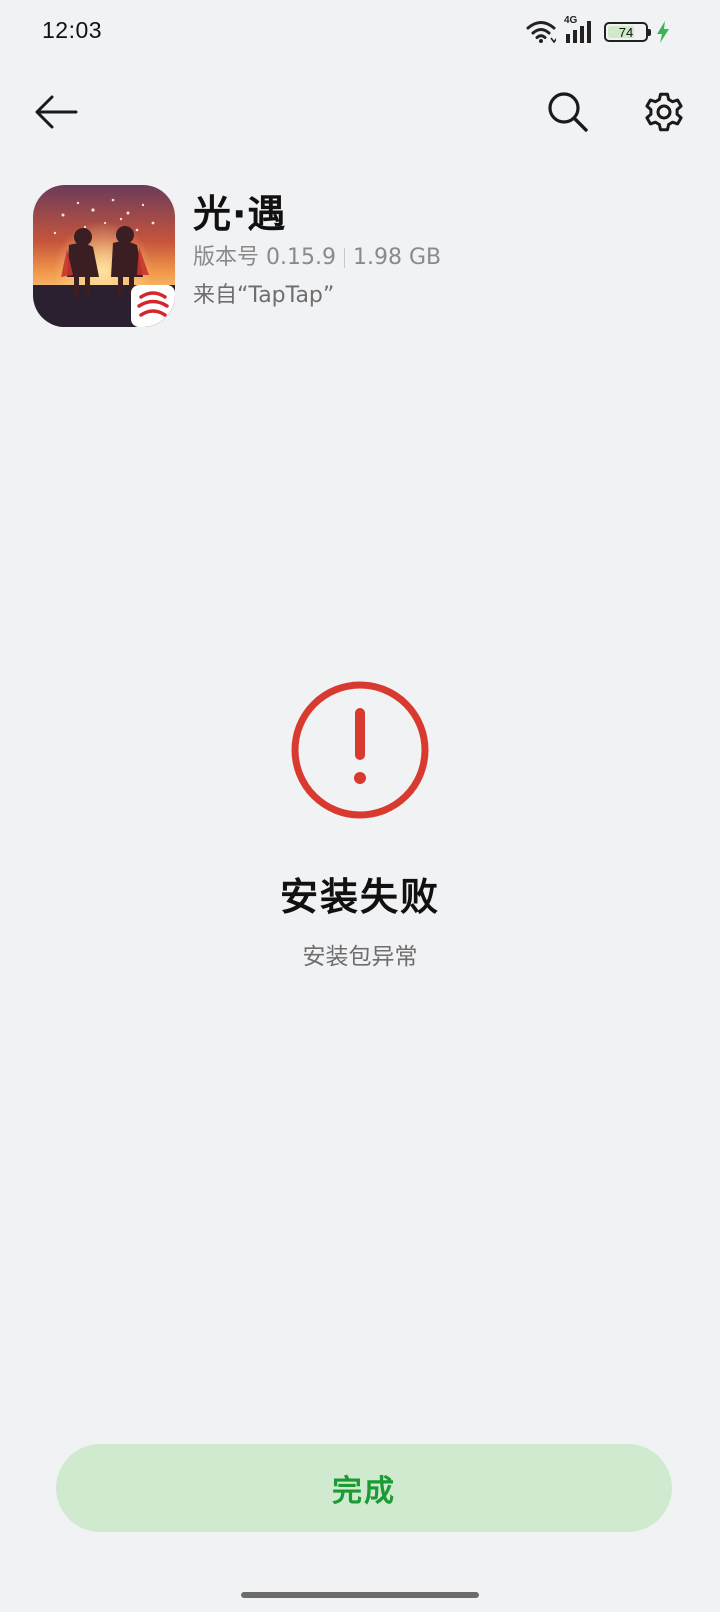 This screenshot has height=1612, width=720. I want to click on app-name: 光·遇, so click(240, 214).